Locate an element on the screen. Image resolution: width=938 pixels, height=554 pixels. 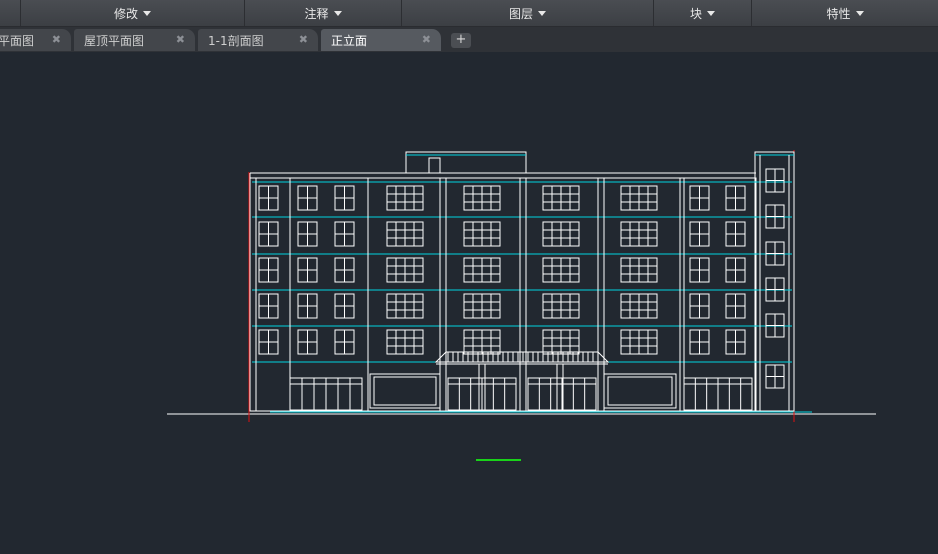
roof-door is located at coordinates (434, 165).